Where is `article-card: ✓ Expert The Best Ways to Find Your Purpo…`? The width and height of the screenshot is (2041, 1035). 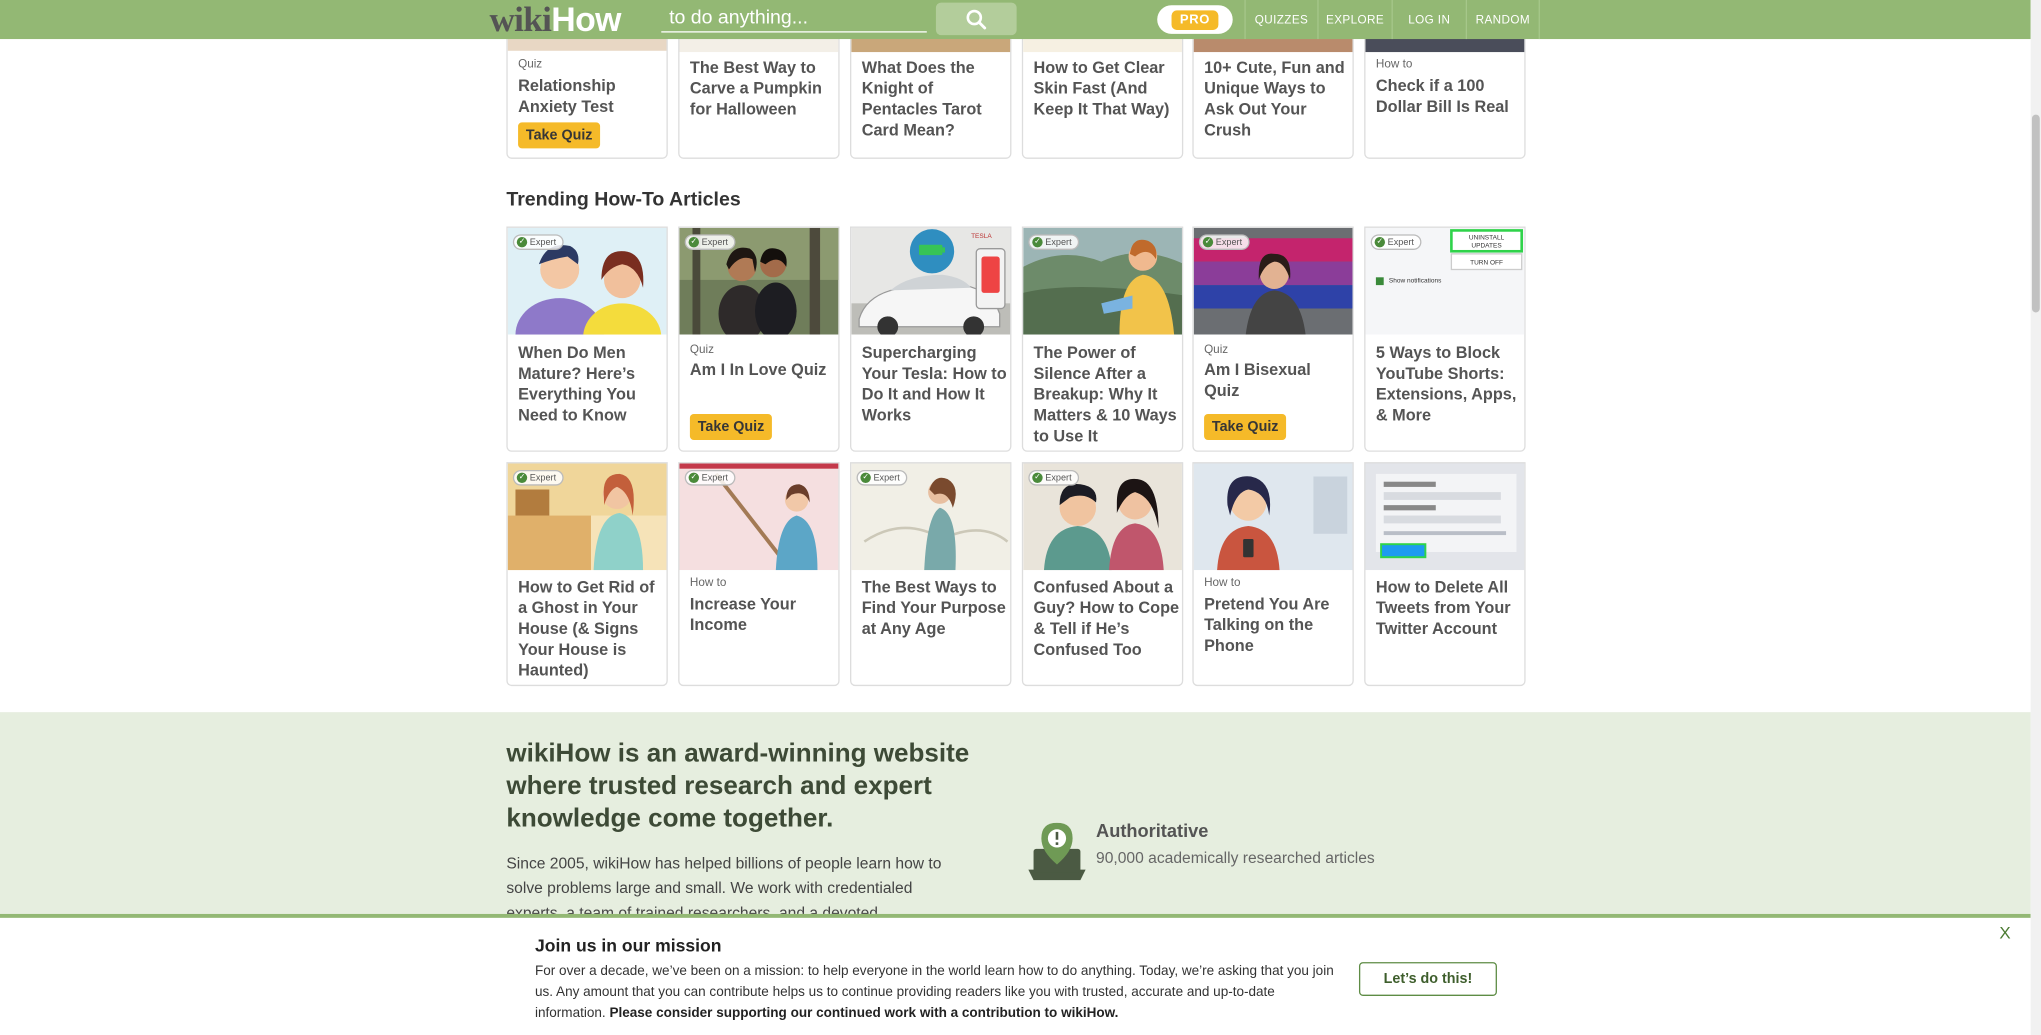
article-card: ✓ Expert The Best Ways to Find Your Purpo… is located at coordinates (931, 574).